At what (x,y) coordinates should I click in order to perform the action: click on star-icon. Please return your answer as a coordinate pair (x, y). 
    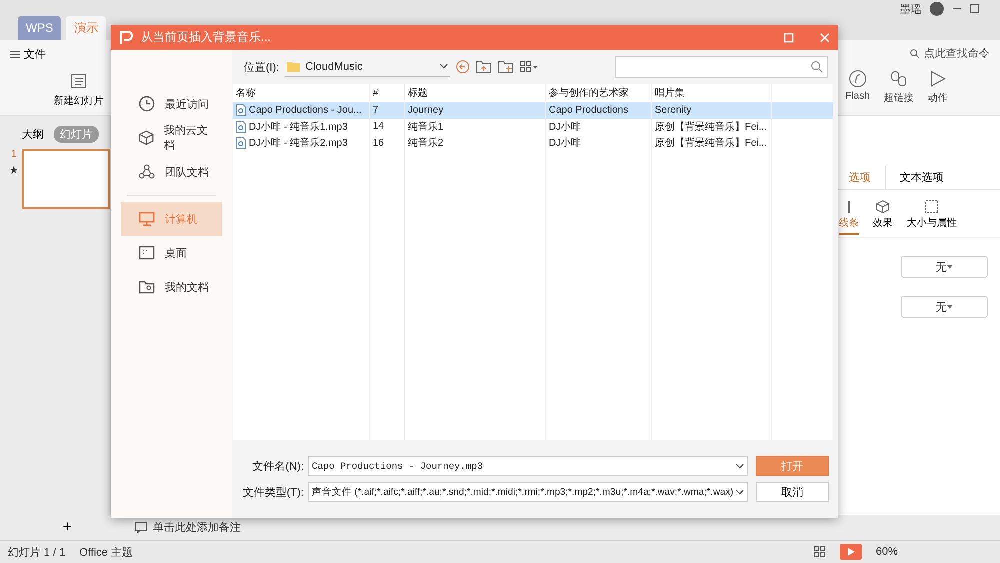
    Looking at the image, I should click on (14, 170).